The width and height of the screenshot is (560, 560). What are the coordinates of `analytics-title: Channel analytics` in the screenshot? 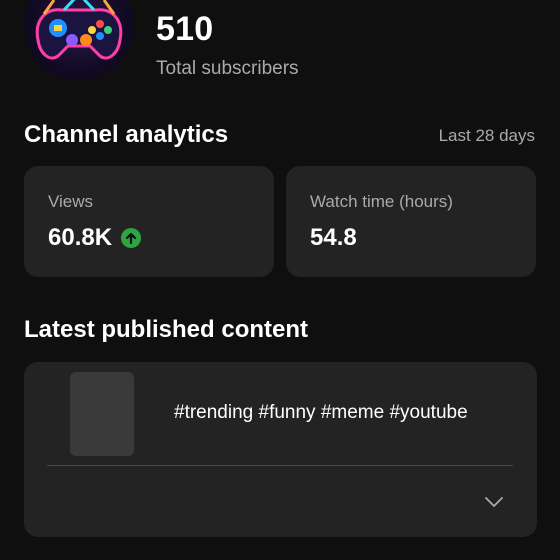 It's located at (126, 134).